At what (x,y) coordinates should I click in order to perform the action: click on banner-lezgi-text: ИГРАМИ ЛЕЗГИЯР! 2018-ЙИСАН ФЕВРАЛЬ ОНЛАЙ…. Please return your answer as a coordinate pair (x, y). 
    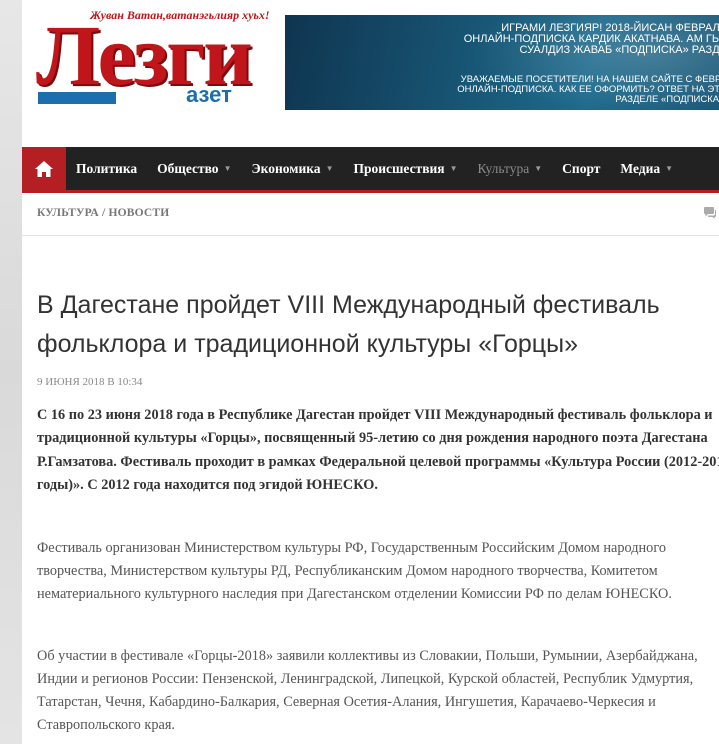
    Looking at the image, I should click on (502, 39).